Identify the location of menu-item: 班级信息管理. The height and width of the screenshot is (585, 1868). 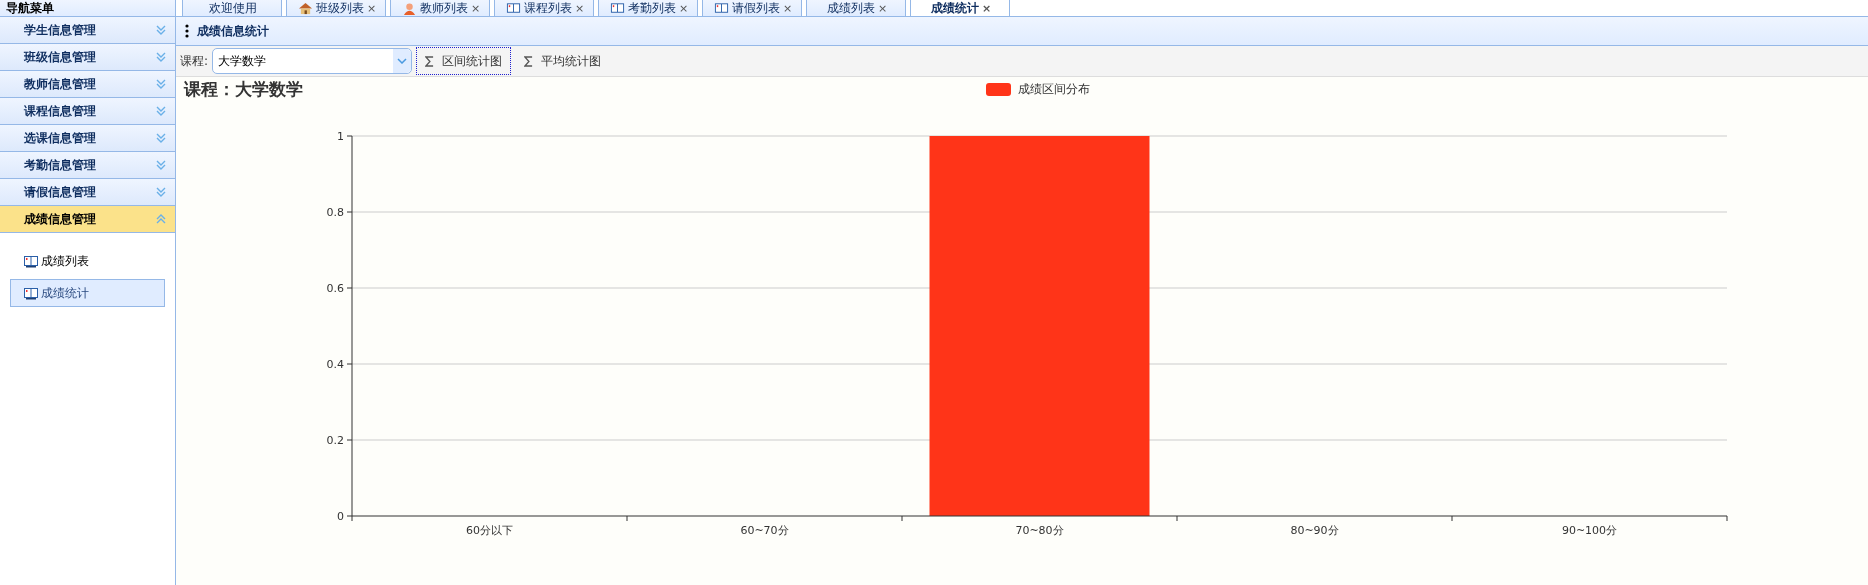
(87, 57).